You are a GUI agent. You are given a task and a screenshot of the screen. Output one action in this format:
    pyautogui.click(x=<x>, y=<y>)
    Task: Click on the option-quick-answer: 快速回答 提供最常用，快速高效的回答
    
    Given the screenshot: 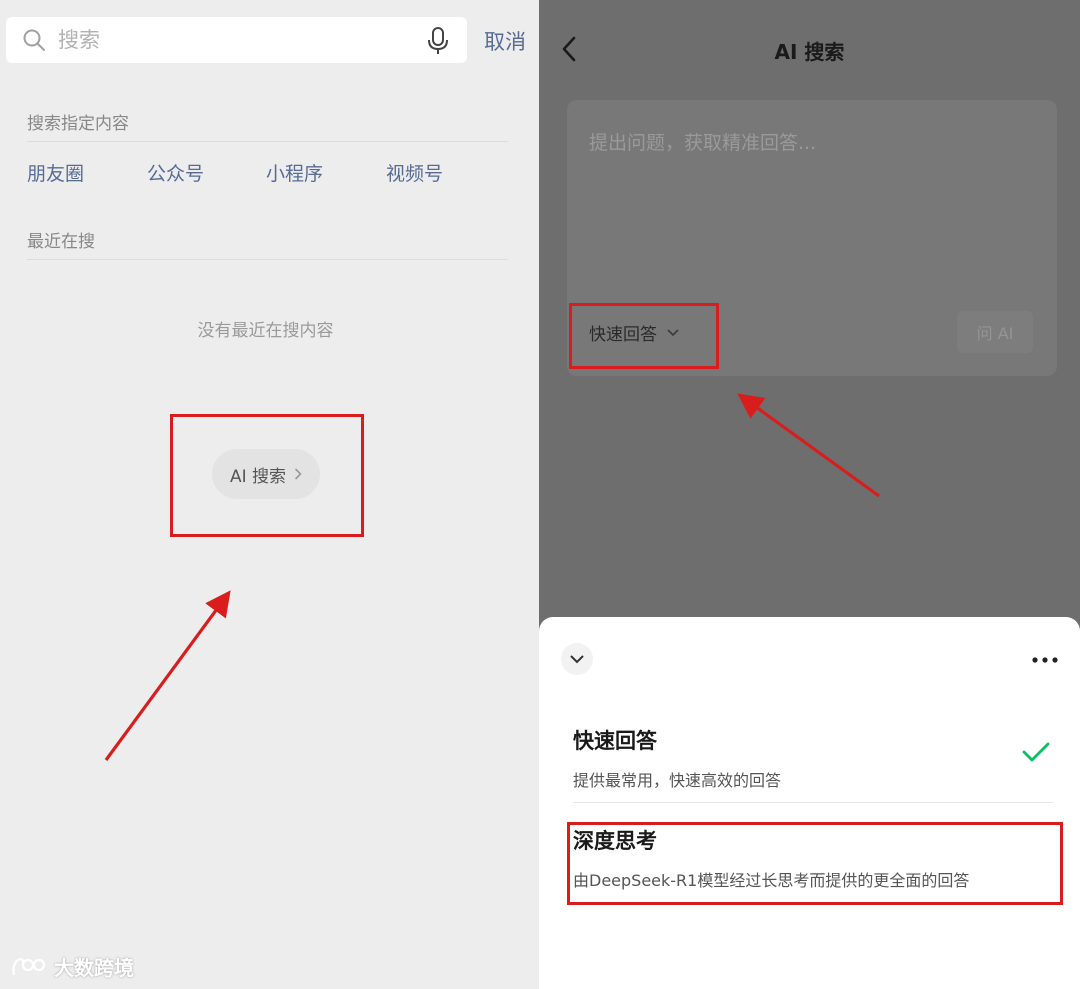 What is the action you would take?
    pyautogui.click(x=813, y=758)
    